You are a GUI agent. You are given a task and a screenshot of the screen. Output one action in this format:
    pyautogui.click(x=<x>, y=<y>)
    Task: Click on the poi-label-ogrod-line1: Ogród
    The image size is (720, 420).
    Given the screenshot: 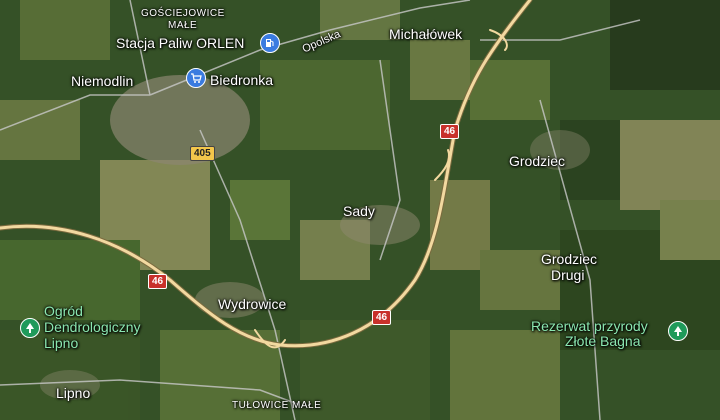 What is the action you would take?
    pyautogui.click(x=63, y=311)
    